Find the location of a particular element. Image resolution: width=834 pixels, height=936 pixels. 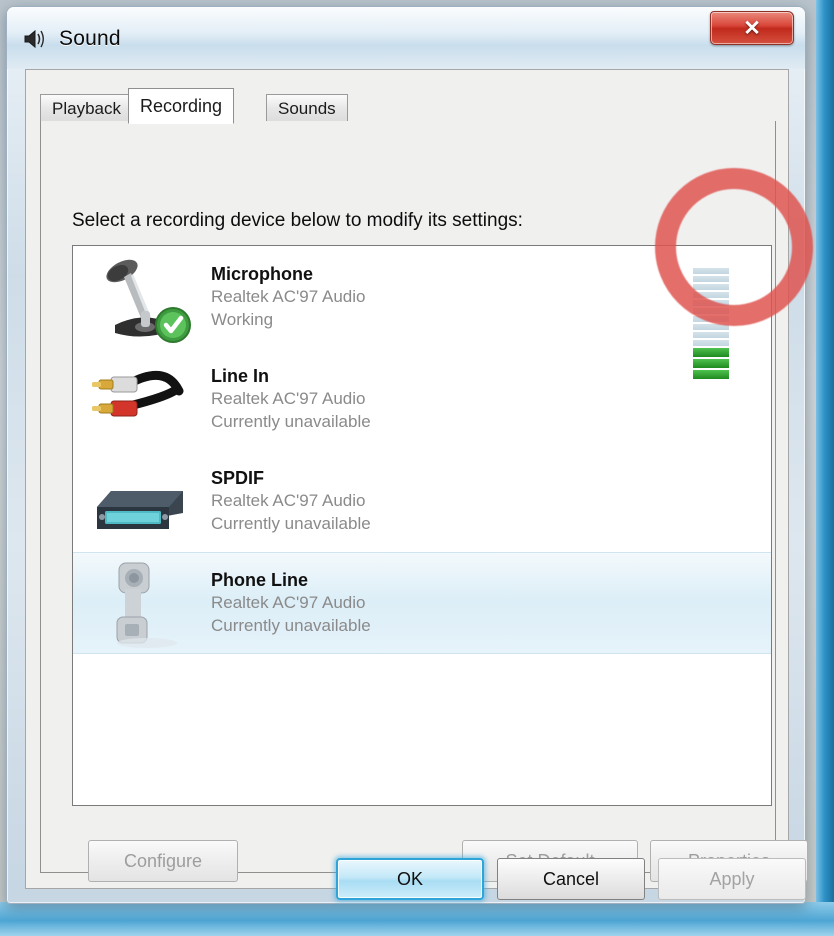

cancel-button: Cancel is located at coordinates (571, 879).